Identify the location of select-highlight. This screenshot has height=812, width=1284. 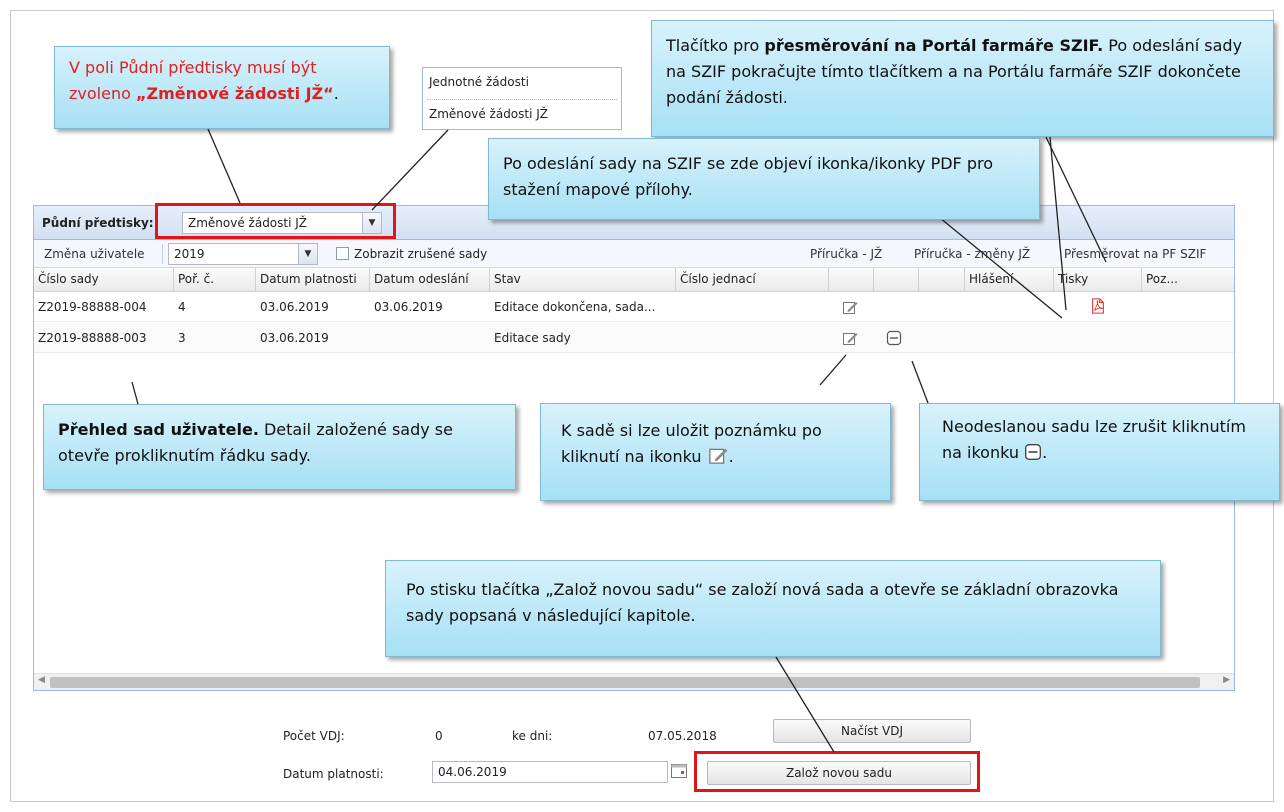
(275, 221).